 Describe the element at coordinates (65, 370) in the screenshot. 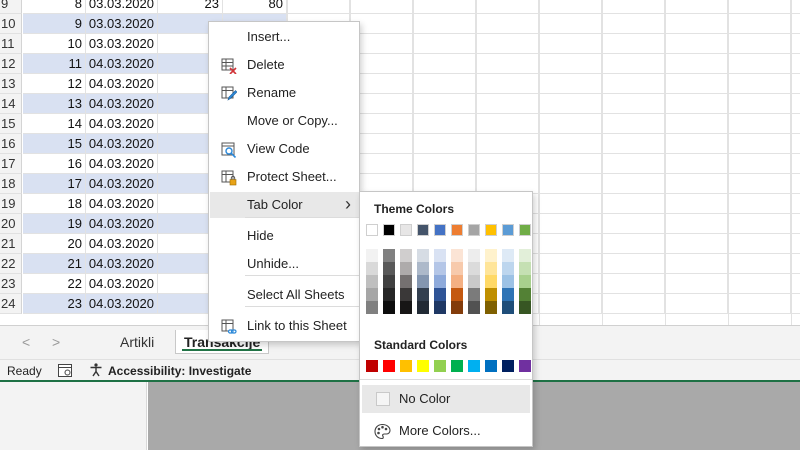

I see `macro-record-icon` at that location.